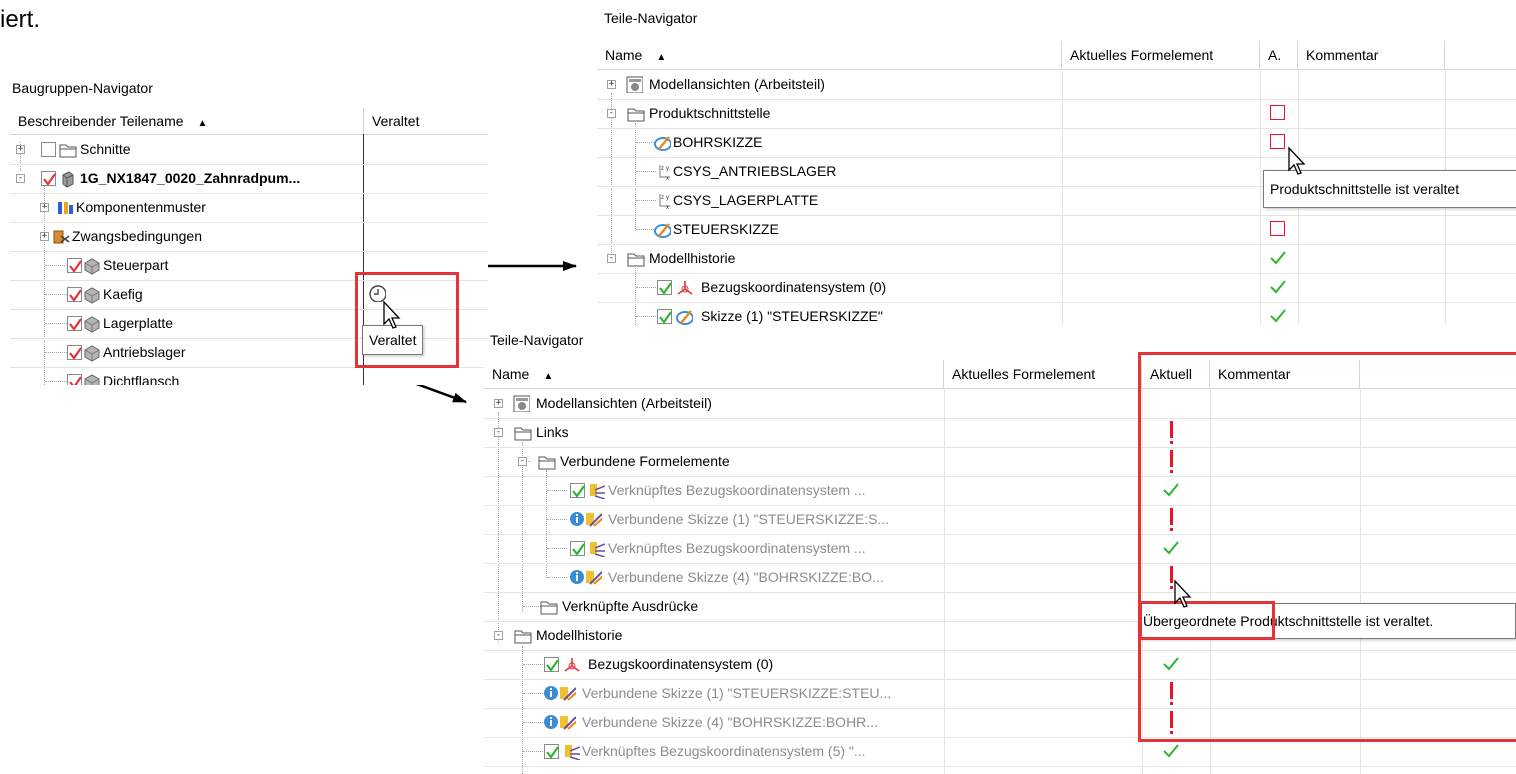 Image resolution: width=1516 pixels, height=774 pixels. What do you see at coordinates (630, 606) in the screenshot?
I see `row-label: Verknüpfte Ausdrücke` at bounding box center [630, 606].